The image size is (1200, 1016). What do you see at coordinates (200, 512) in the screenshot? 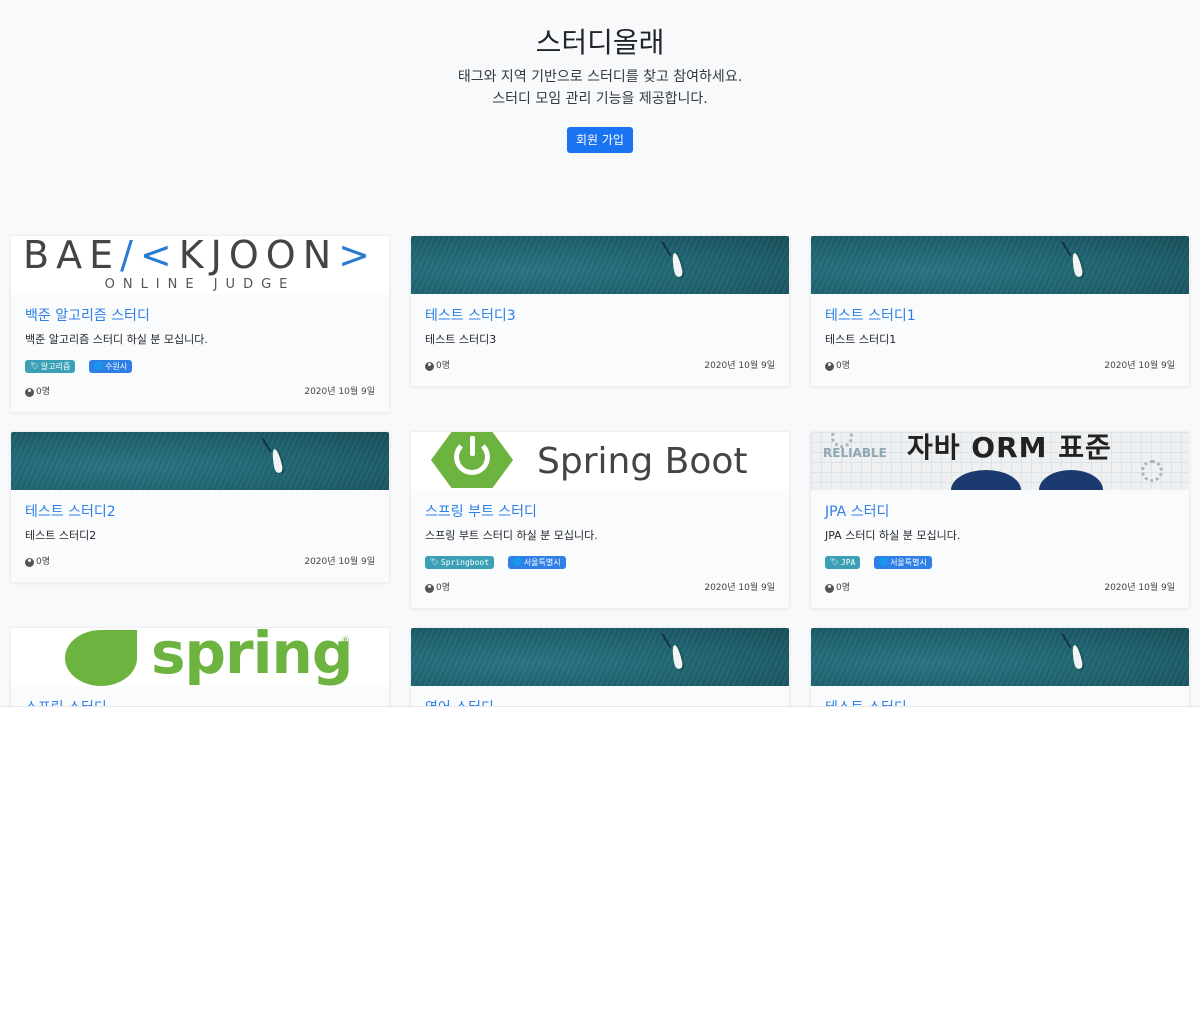
I see `study-title-link: 테스트 스터디2` at bounding box center [200, 512].